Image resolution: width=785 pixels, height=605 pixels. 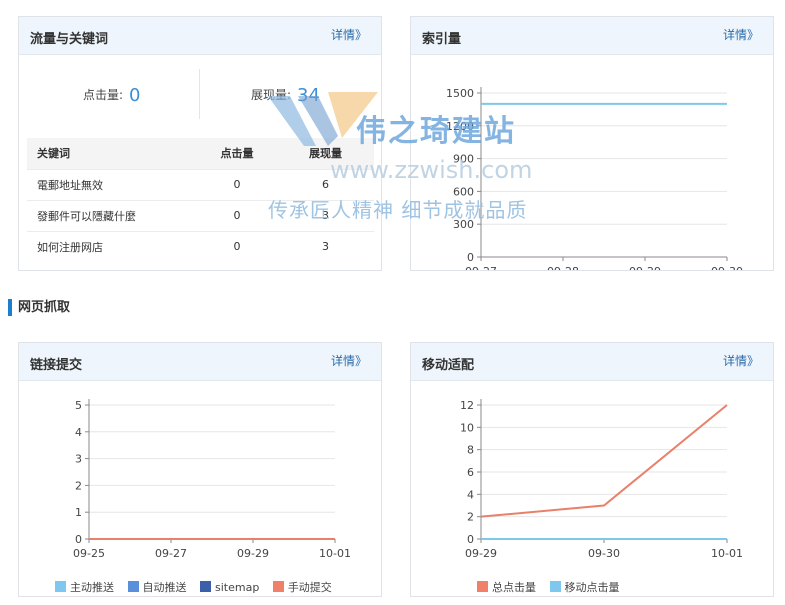 I want to click on panel-title: 流量与关键词, so click(x=69, y=39).